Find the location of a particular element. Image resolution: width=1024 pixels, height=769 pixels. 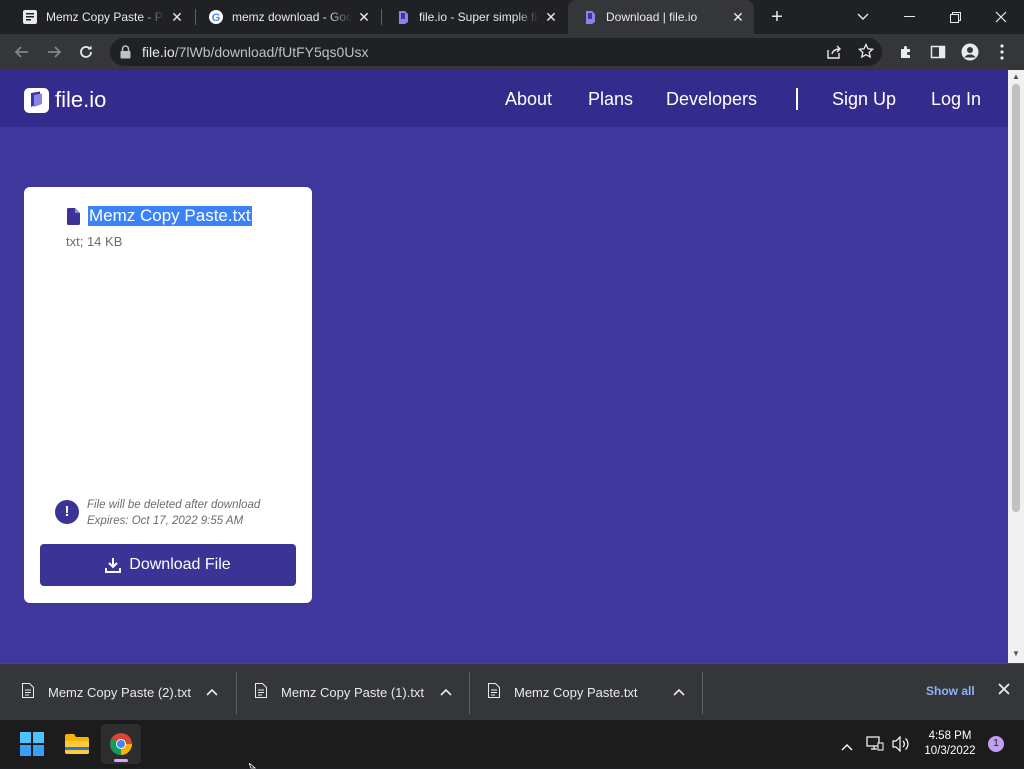

url-text: file.io/7lWb/download/fUtFY5qs0Usx is located at coordinates (255, 52).